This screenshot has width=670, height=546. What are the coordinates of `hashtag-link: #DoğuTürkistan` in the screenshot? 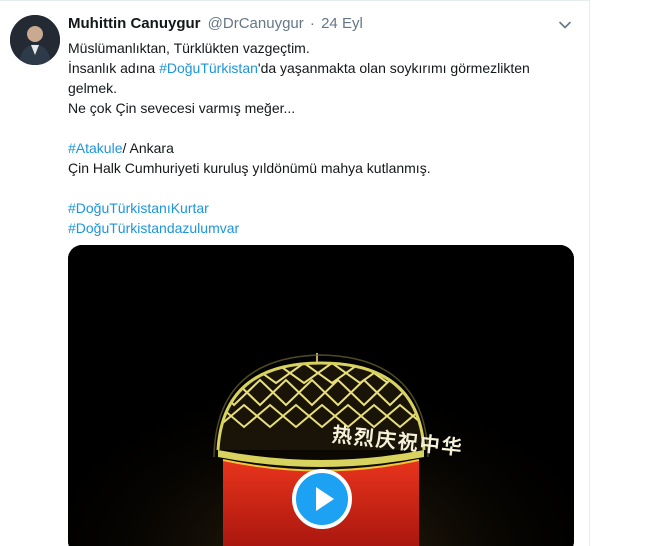 It's located at (208, 68).